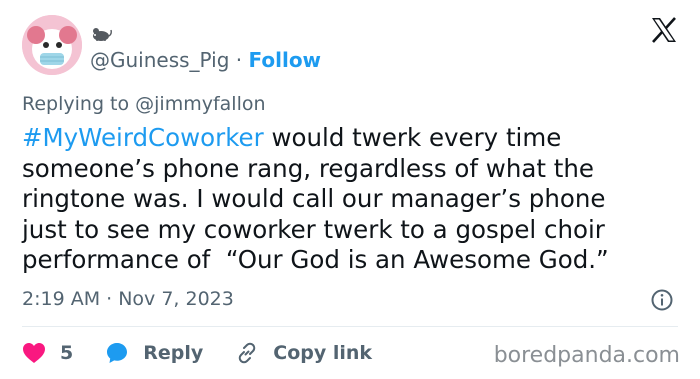 This screenshot has width=700, height=379. Describe the element at coordinates (285, 60) in the screenshot. I see `follow-button: Follow` at that location.